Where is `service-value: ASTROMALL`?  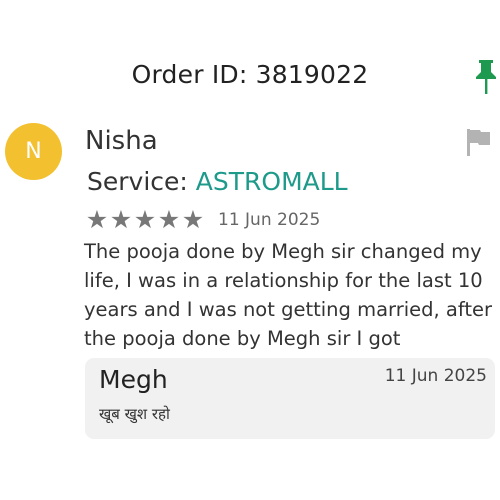 service-value: ASTROMALL is located at coordinates (271, 181).